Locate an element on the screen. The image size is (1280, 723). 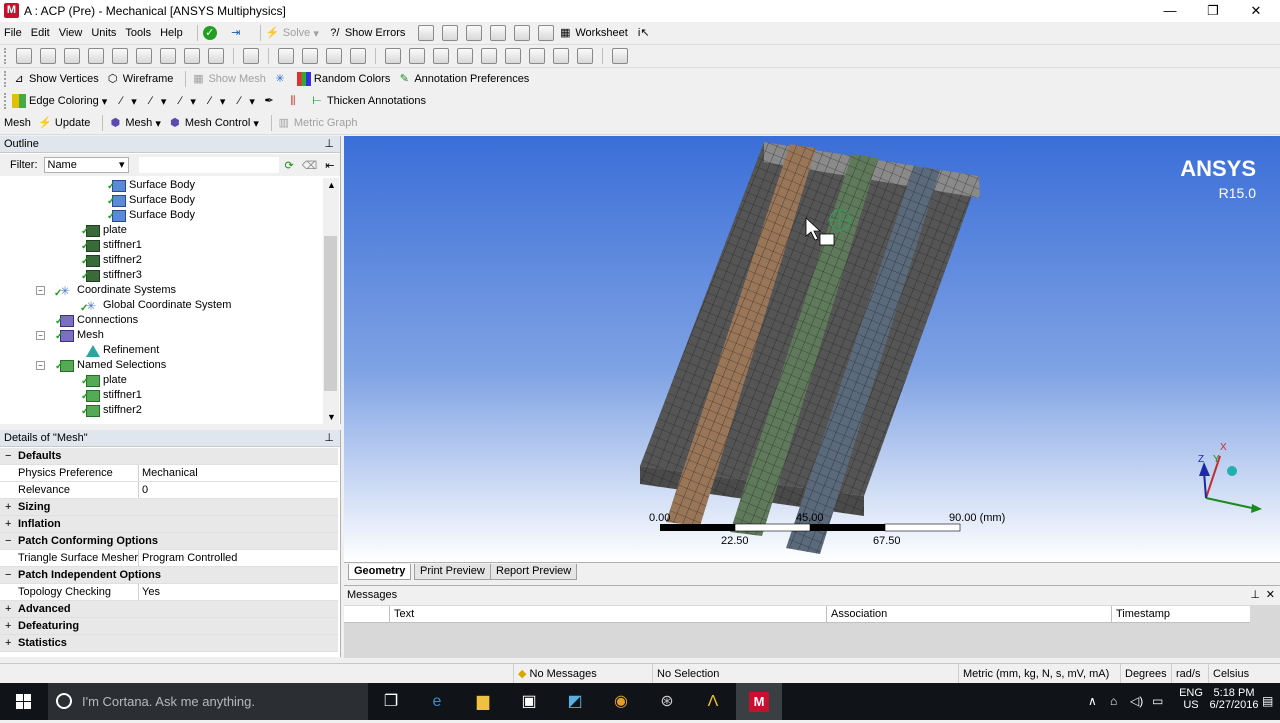
close-panel-icon: ✕ is located at coordinates (1270, 595).